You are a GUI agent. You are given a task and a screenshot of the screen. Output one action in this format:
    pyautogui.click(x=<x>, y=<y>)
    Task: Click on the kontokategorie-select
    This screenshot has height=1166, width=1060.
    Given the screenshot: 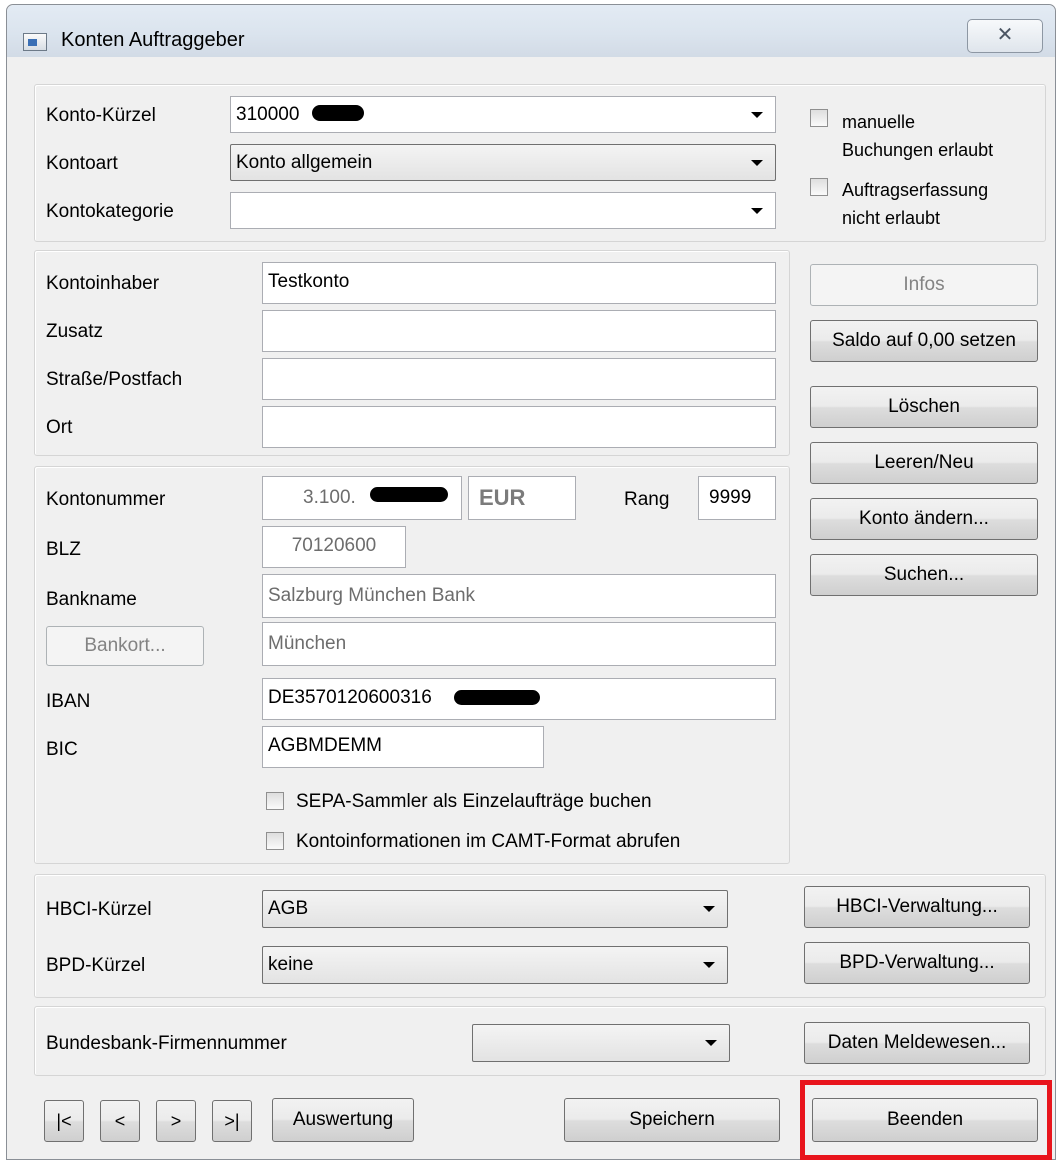 What is the action you would take?
    pyautogui.click(x=503, y=210)
    